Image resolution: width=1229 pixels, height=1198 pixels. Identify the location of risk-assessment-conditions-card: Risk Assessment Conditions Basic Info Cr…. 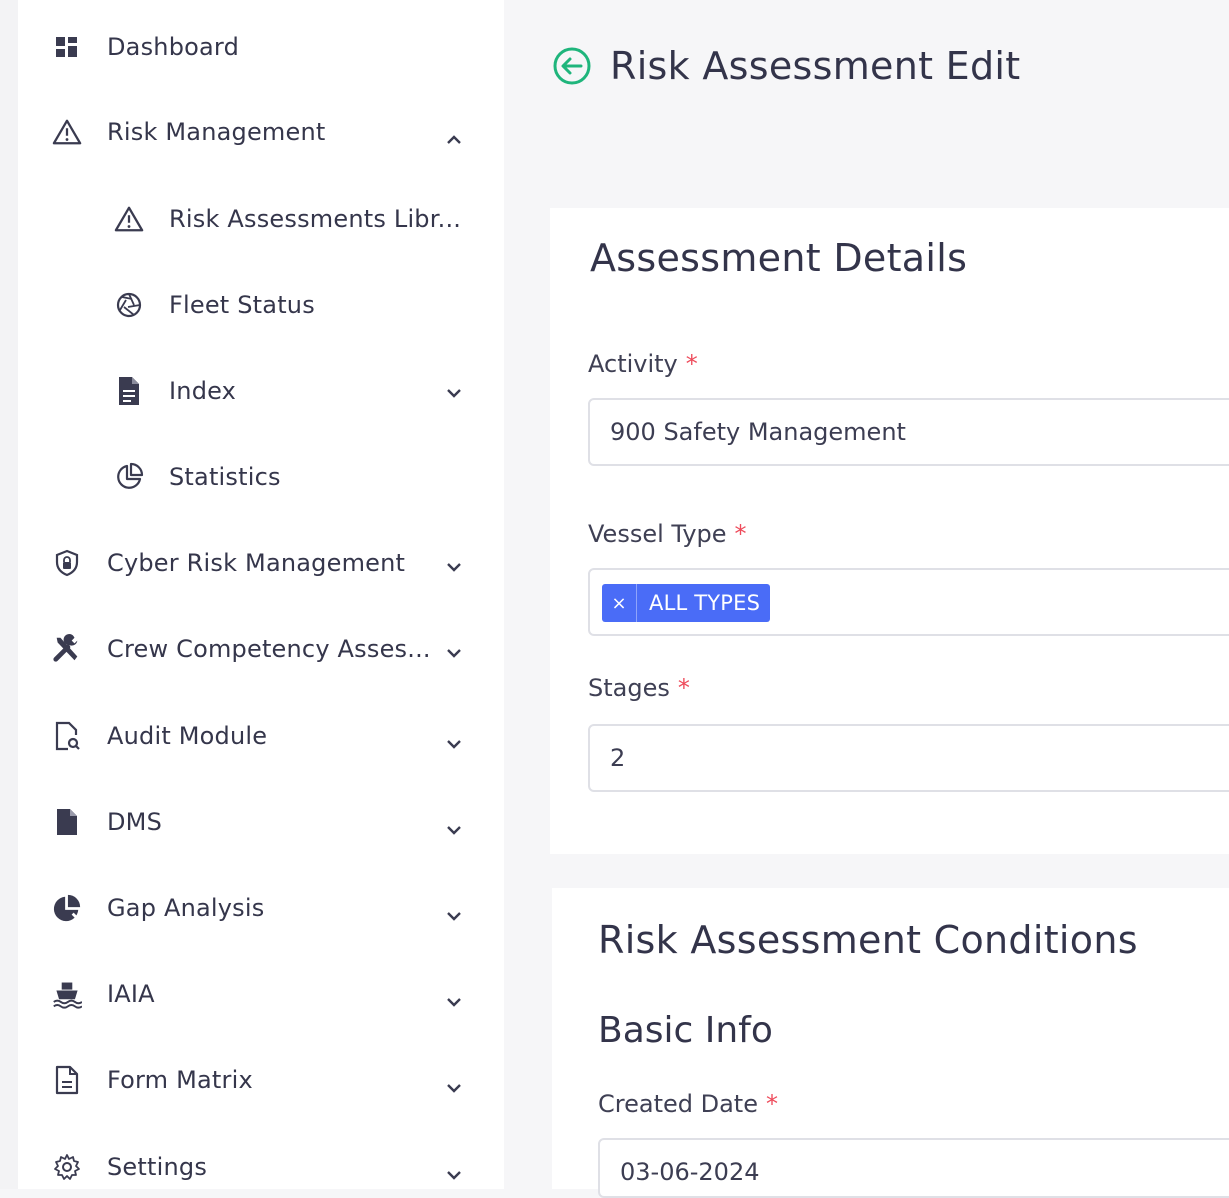
(890, 1043).